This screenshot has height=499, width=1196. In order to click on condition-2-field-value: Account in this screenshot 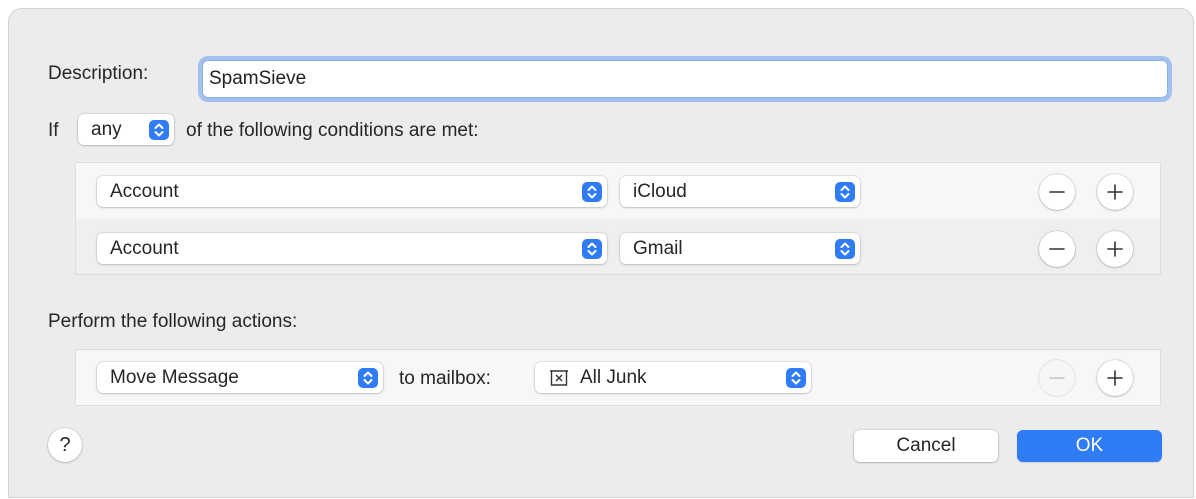, I will do `click(144, 248)`.